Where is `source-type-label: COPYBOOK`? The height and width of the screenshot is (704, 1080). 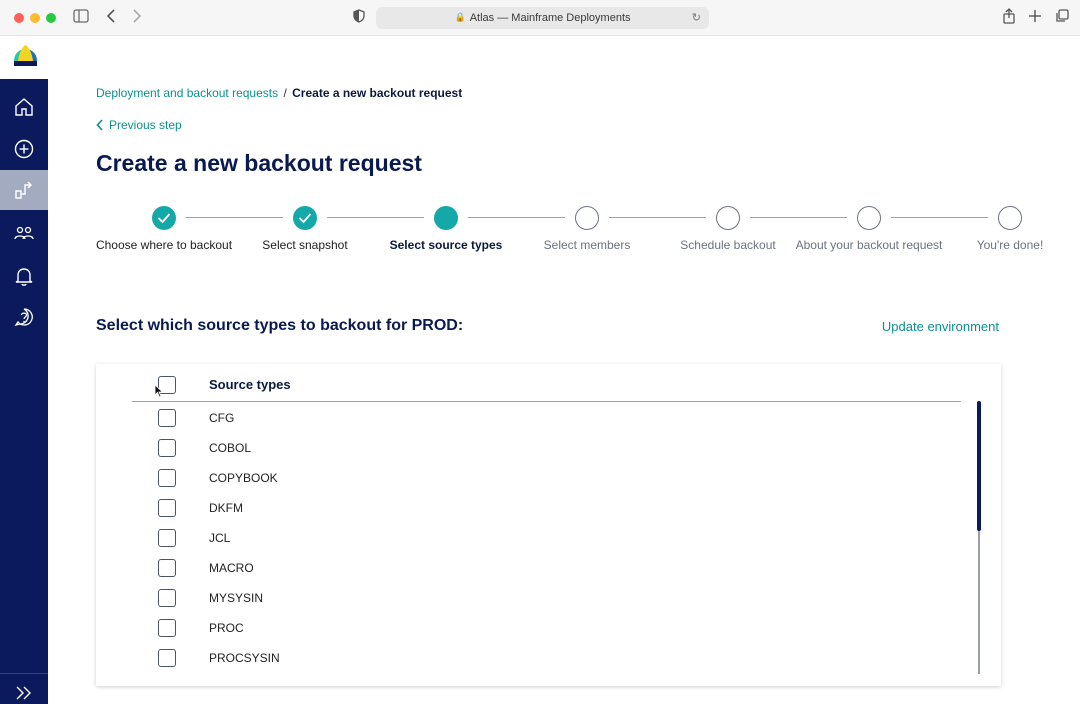
source-type-label: COPYBOOK is located at coordinates (243, 478).